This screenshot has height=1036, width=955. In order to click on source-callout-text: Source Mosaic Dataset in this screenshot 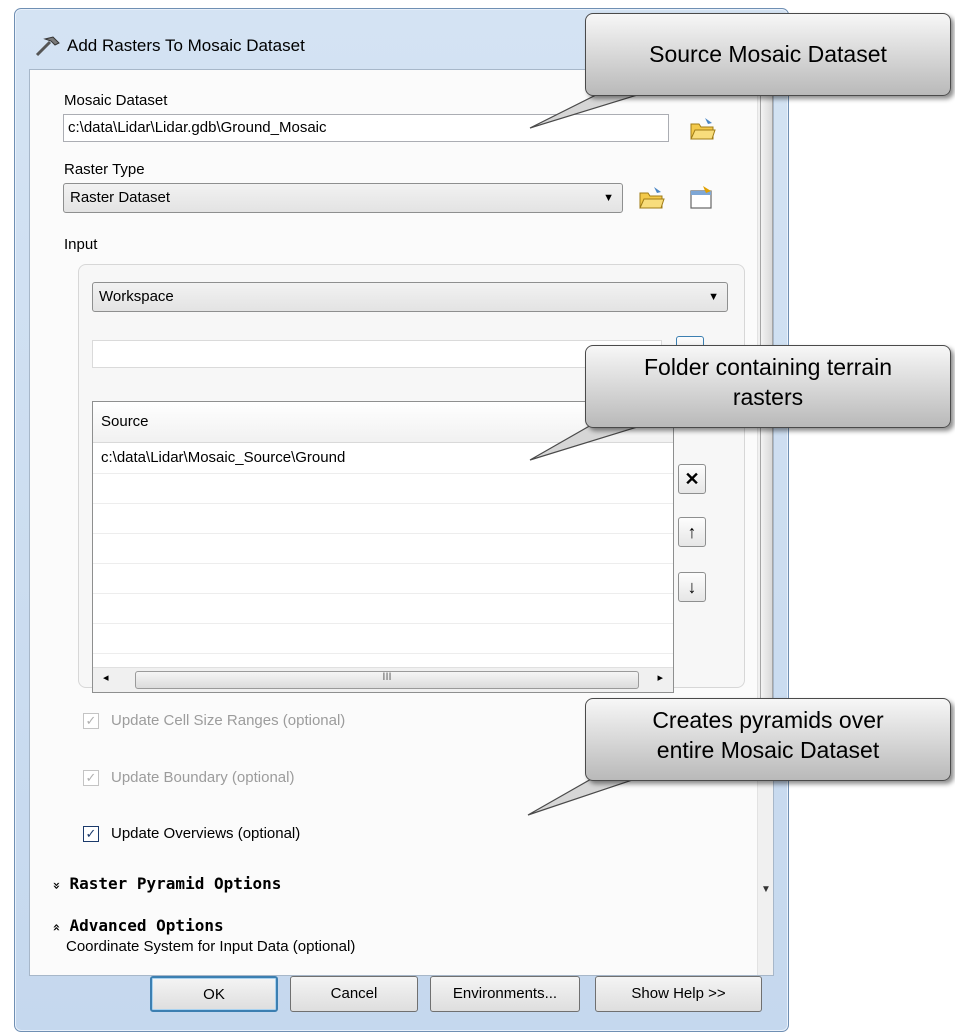, I will do `click(768, 54)`.